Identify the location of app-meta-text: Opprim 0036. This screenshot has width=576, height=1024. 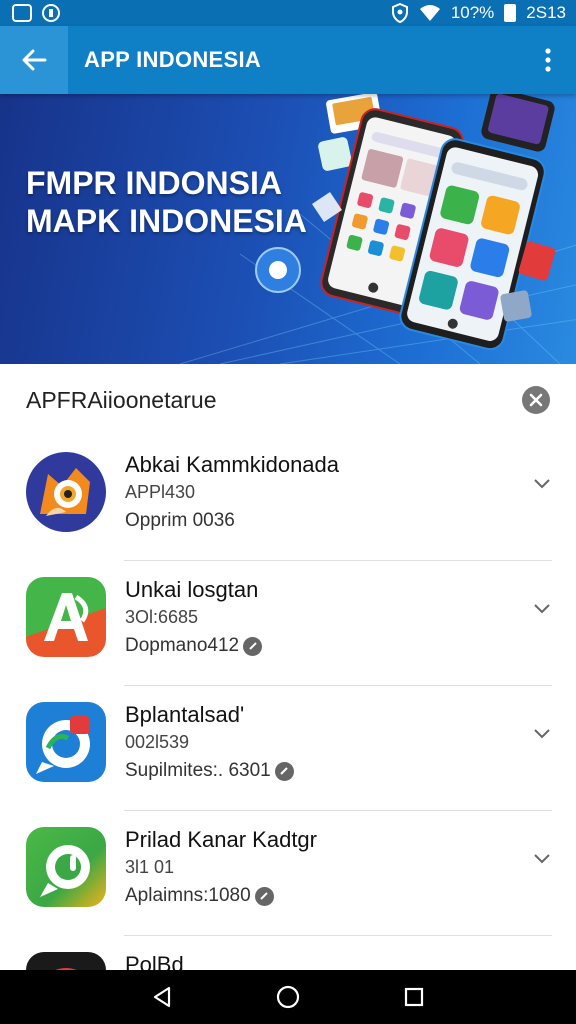
(180, 520).